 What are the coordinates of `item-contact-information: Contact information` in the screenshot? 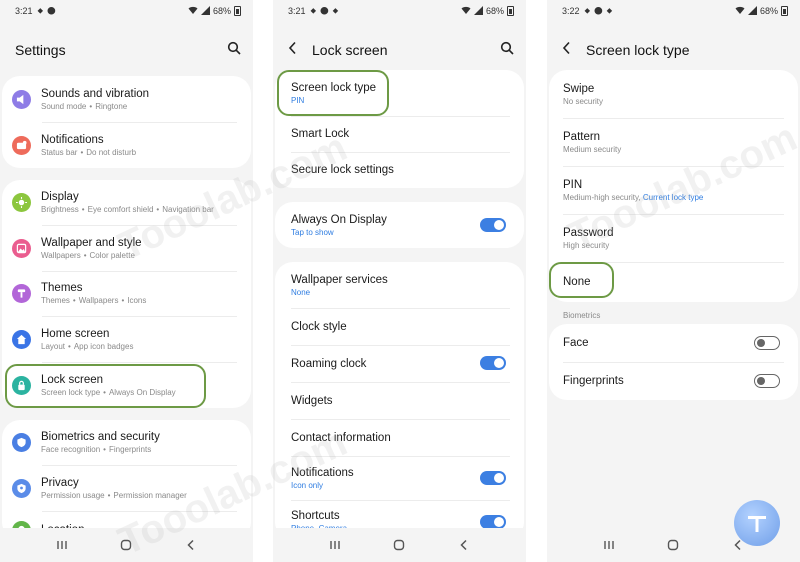 It's located at (399, 437).